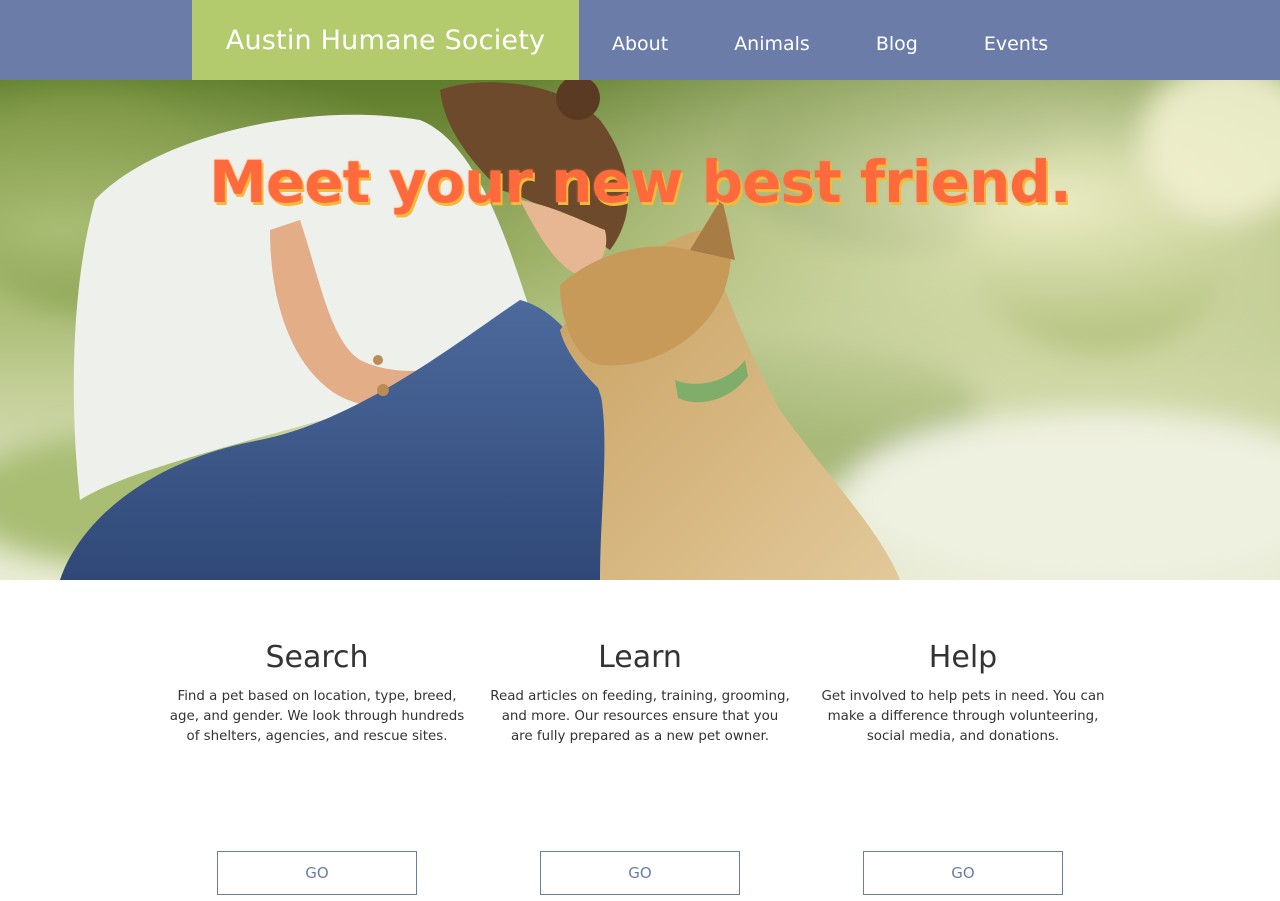 This screenshot has height=901, width=1280. I want to click on nav-item-blog: Blog, so click(897, 40).